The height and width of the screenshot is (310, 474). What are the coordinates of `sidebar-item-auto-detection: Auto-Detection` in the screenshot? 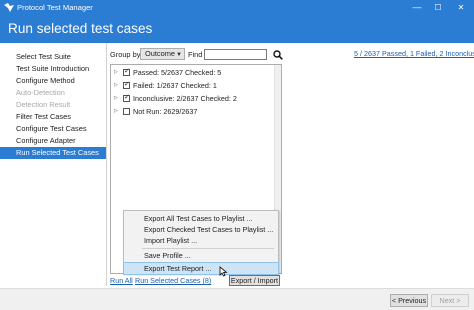 It's located at (40, 92).